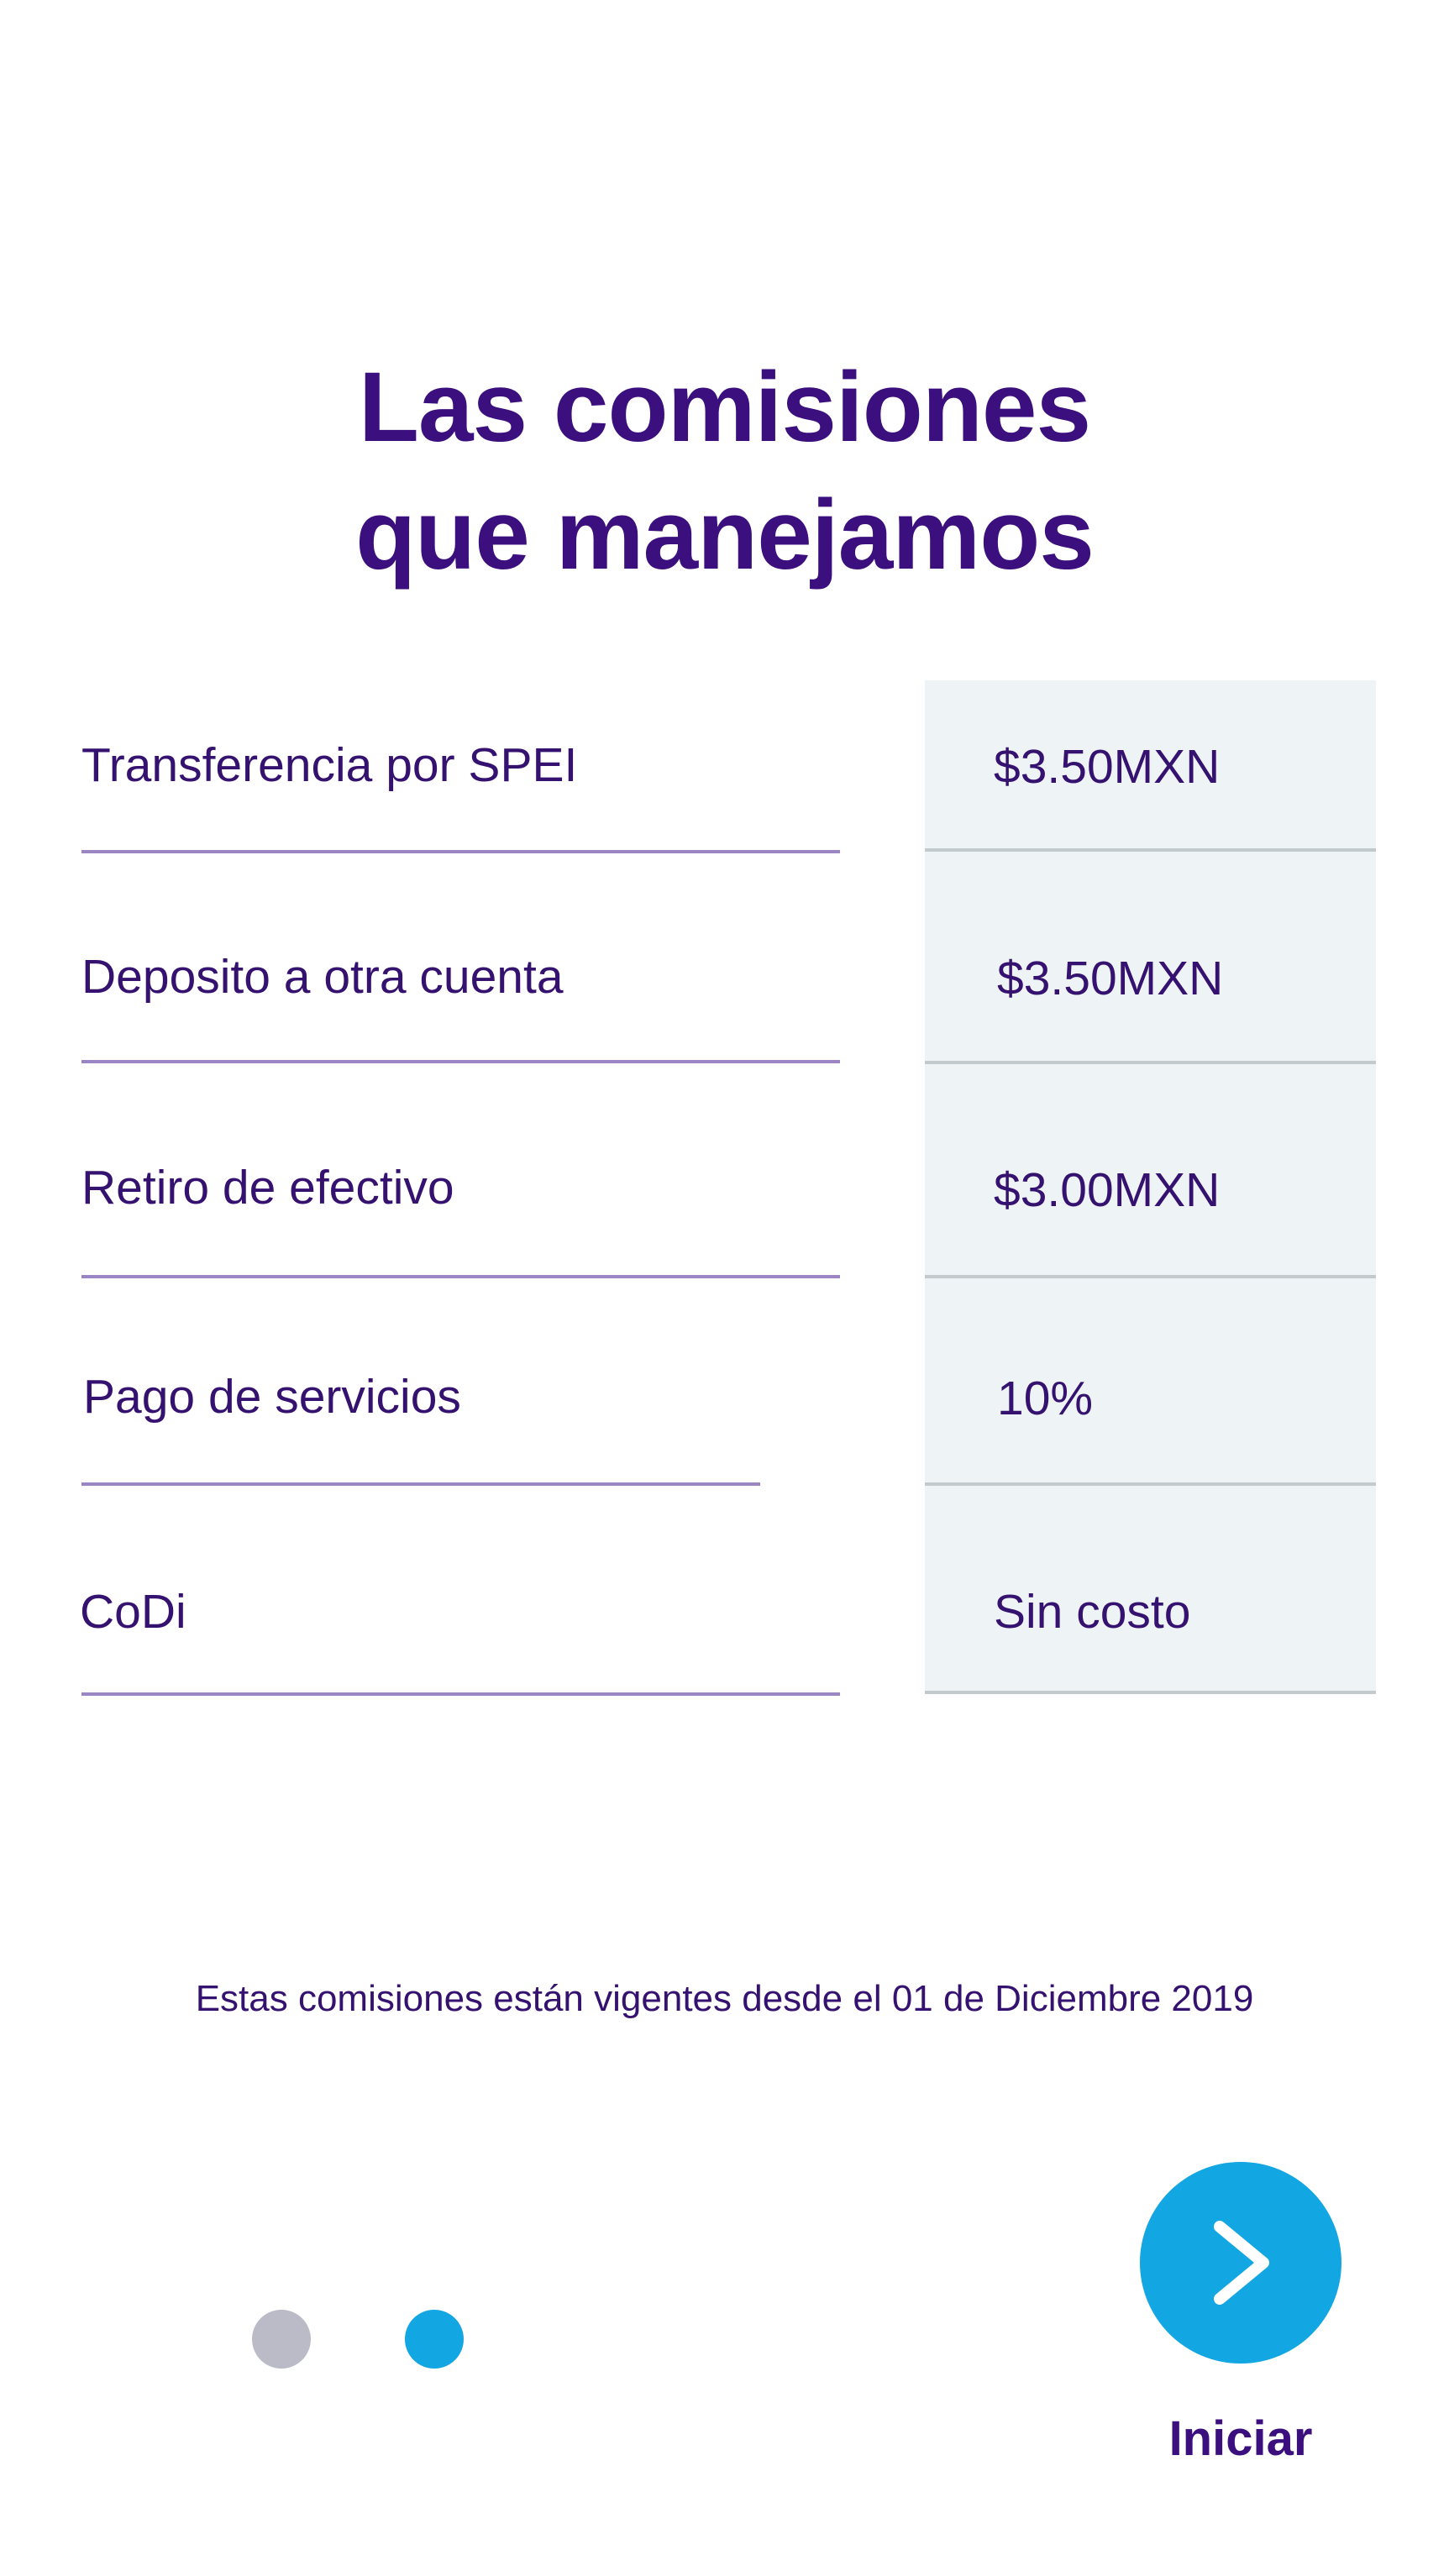 The height and width of the screenshot is (2576, 1449). I want to click on fee-label-codi: CoDi, so click(133, 1612).